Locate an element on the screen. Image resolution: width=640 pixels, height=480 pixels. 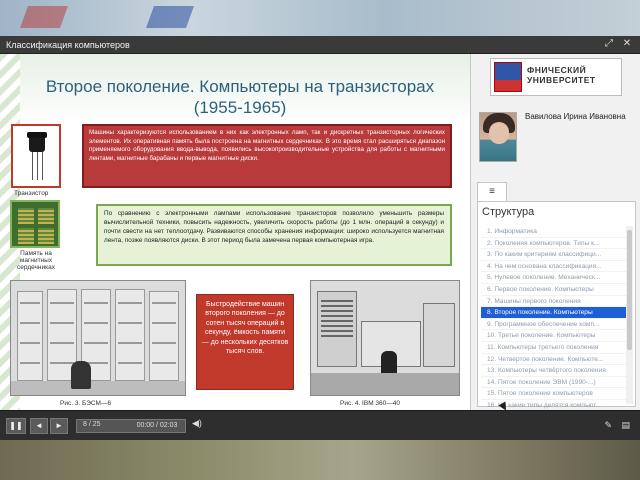
transistor-image is located at coordinates (36, 156).